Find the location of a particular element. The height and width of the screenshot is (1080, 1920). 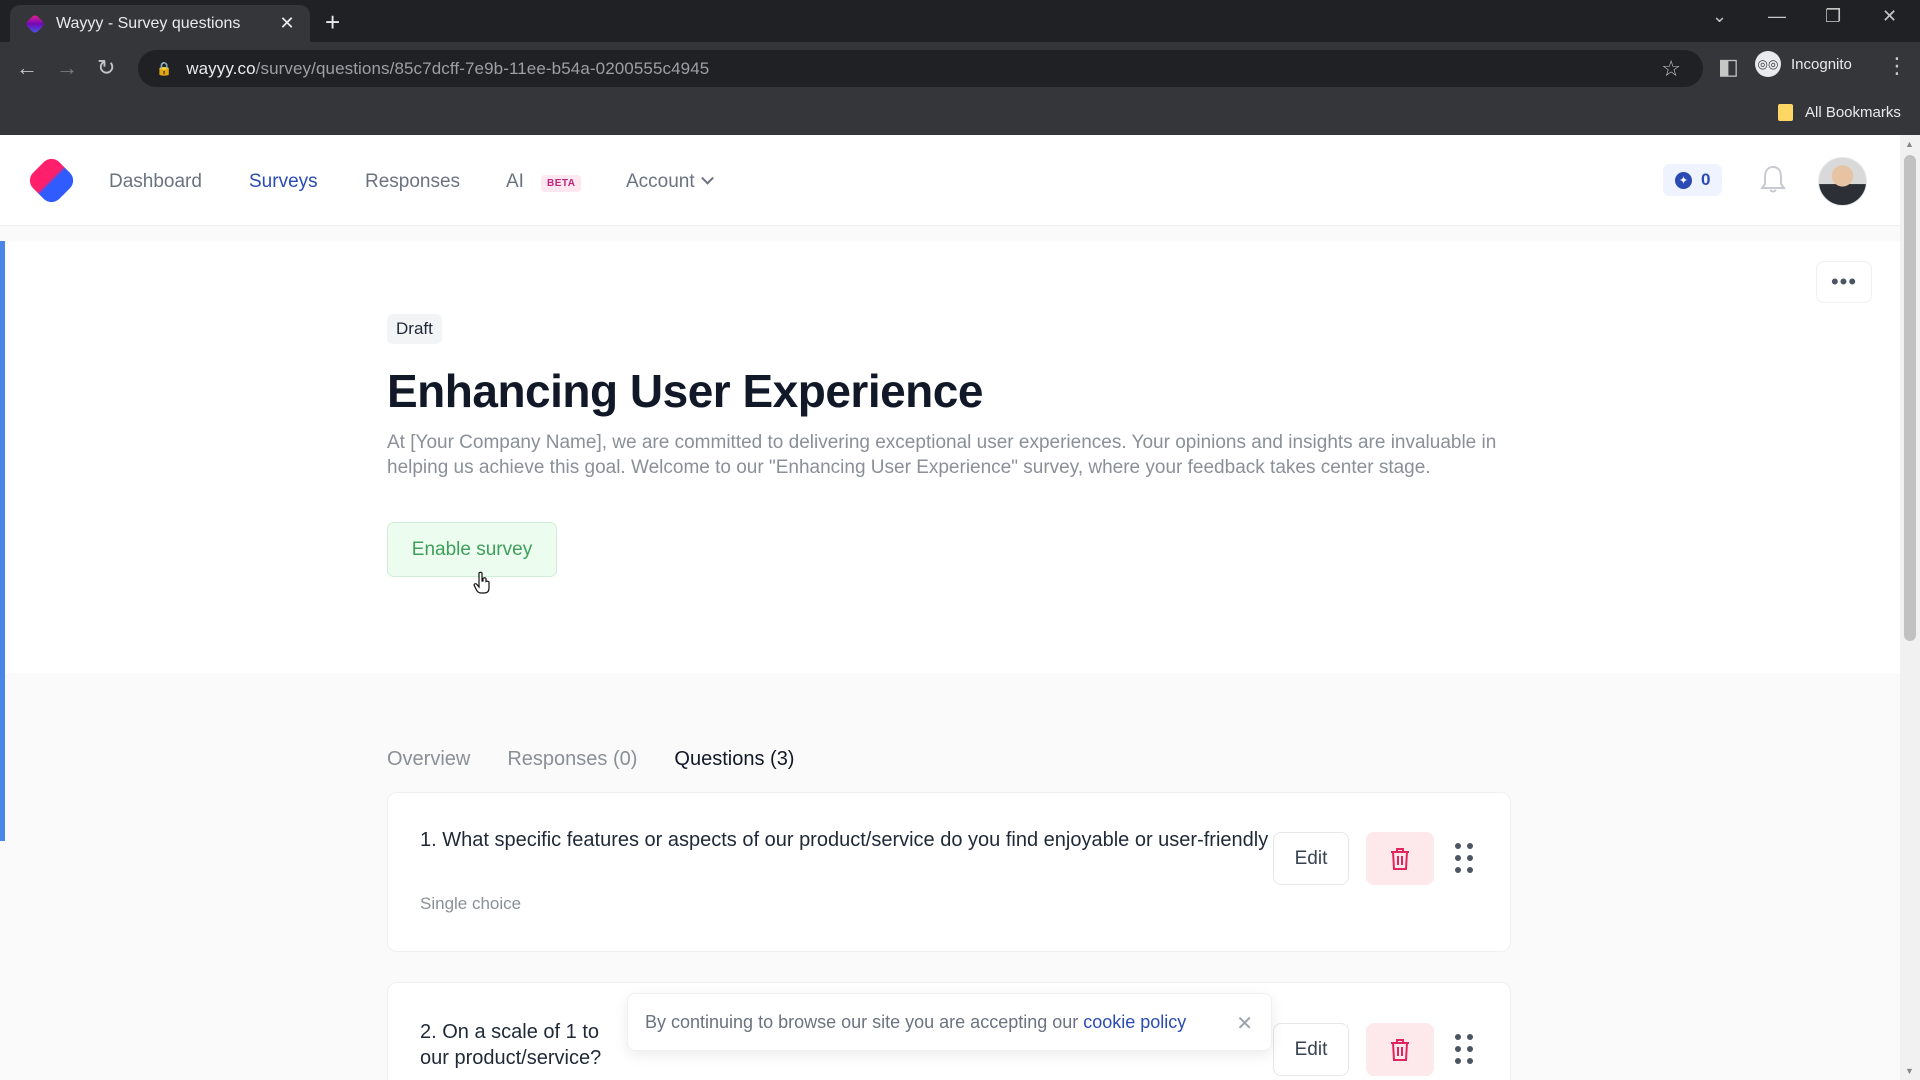

favicon-icon is located at coordinates (35, 23).